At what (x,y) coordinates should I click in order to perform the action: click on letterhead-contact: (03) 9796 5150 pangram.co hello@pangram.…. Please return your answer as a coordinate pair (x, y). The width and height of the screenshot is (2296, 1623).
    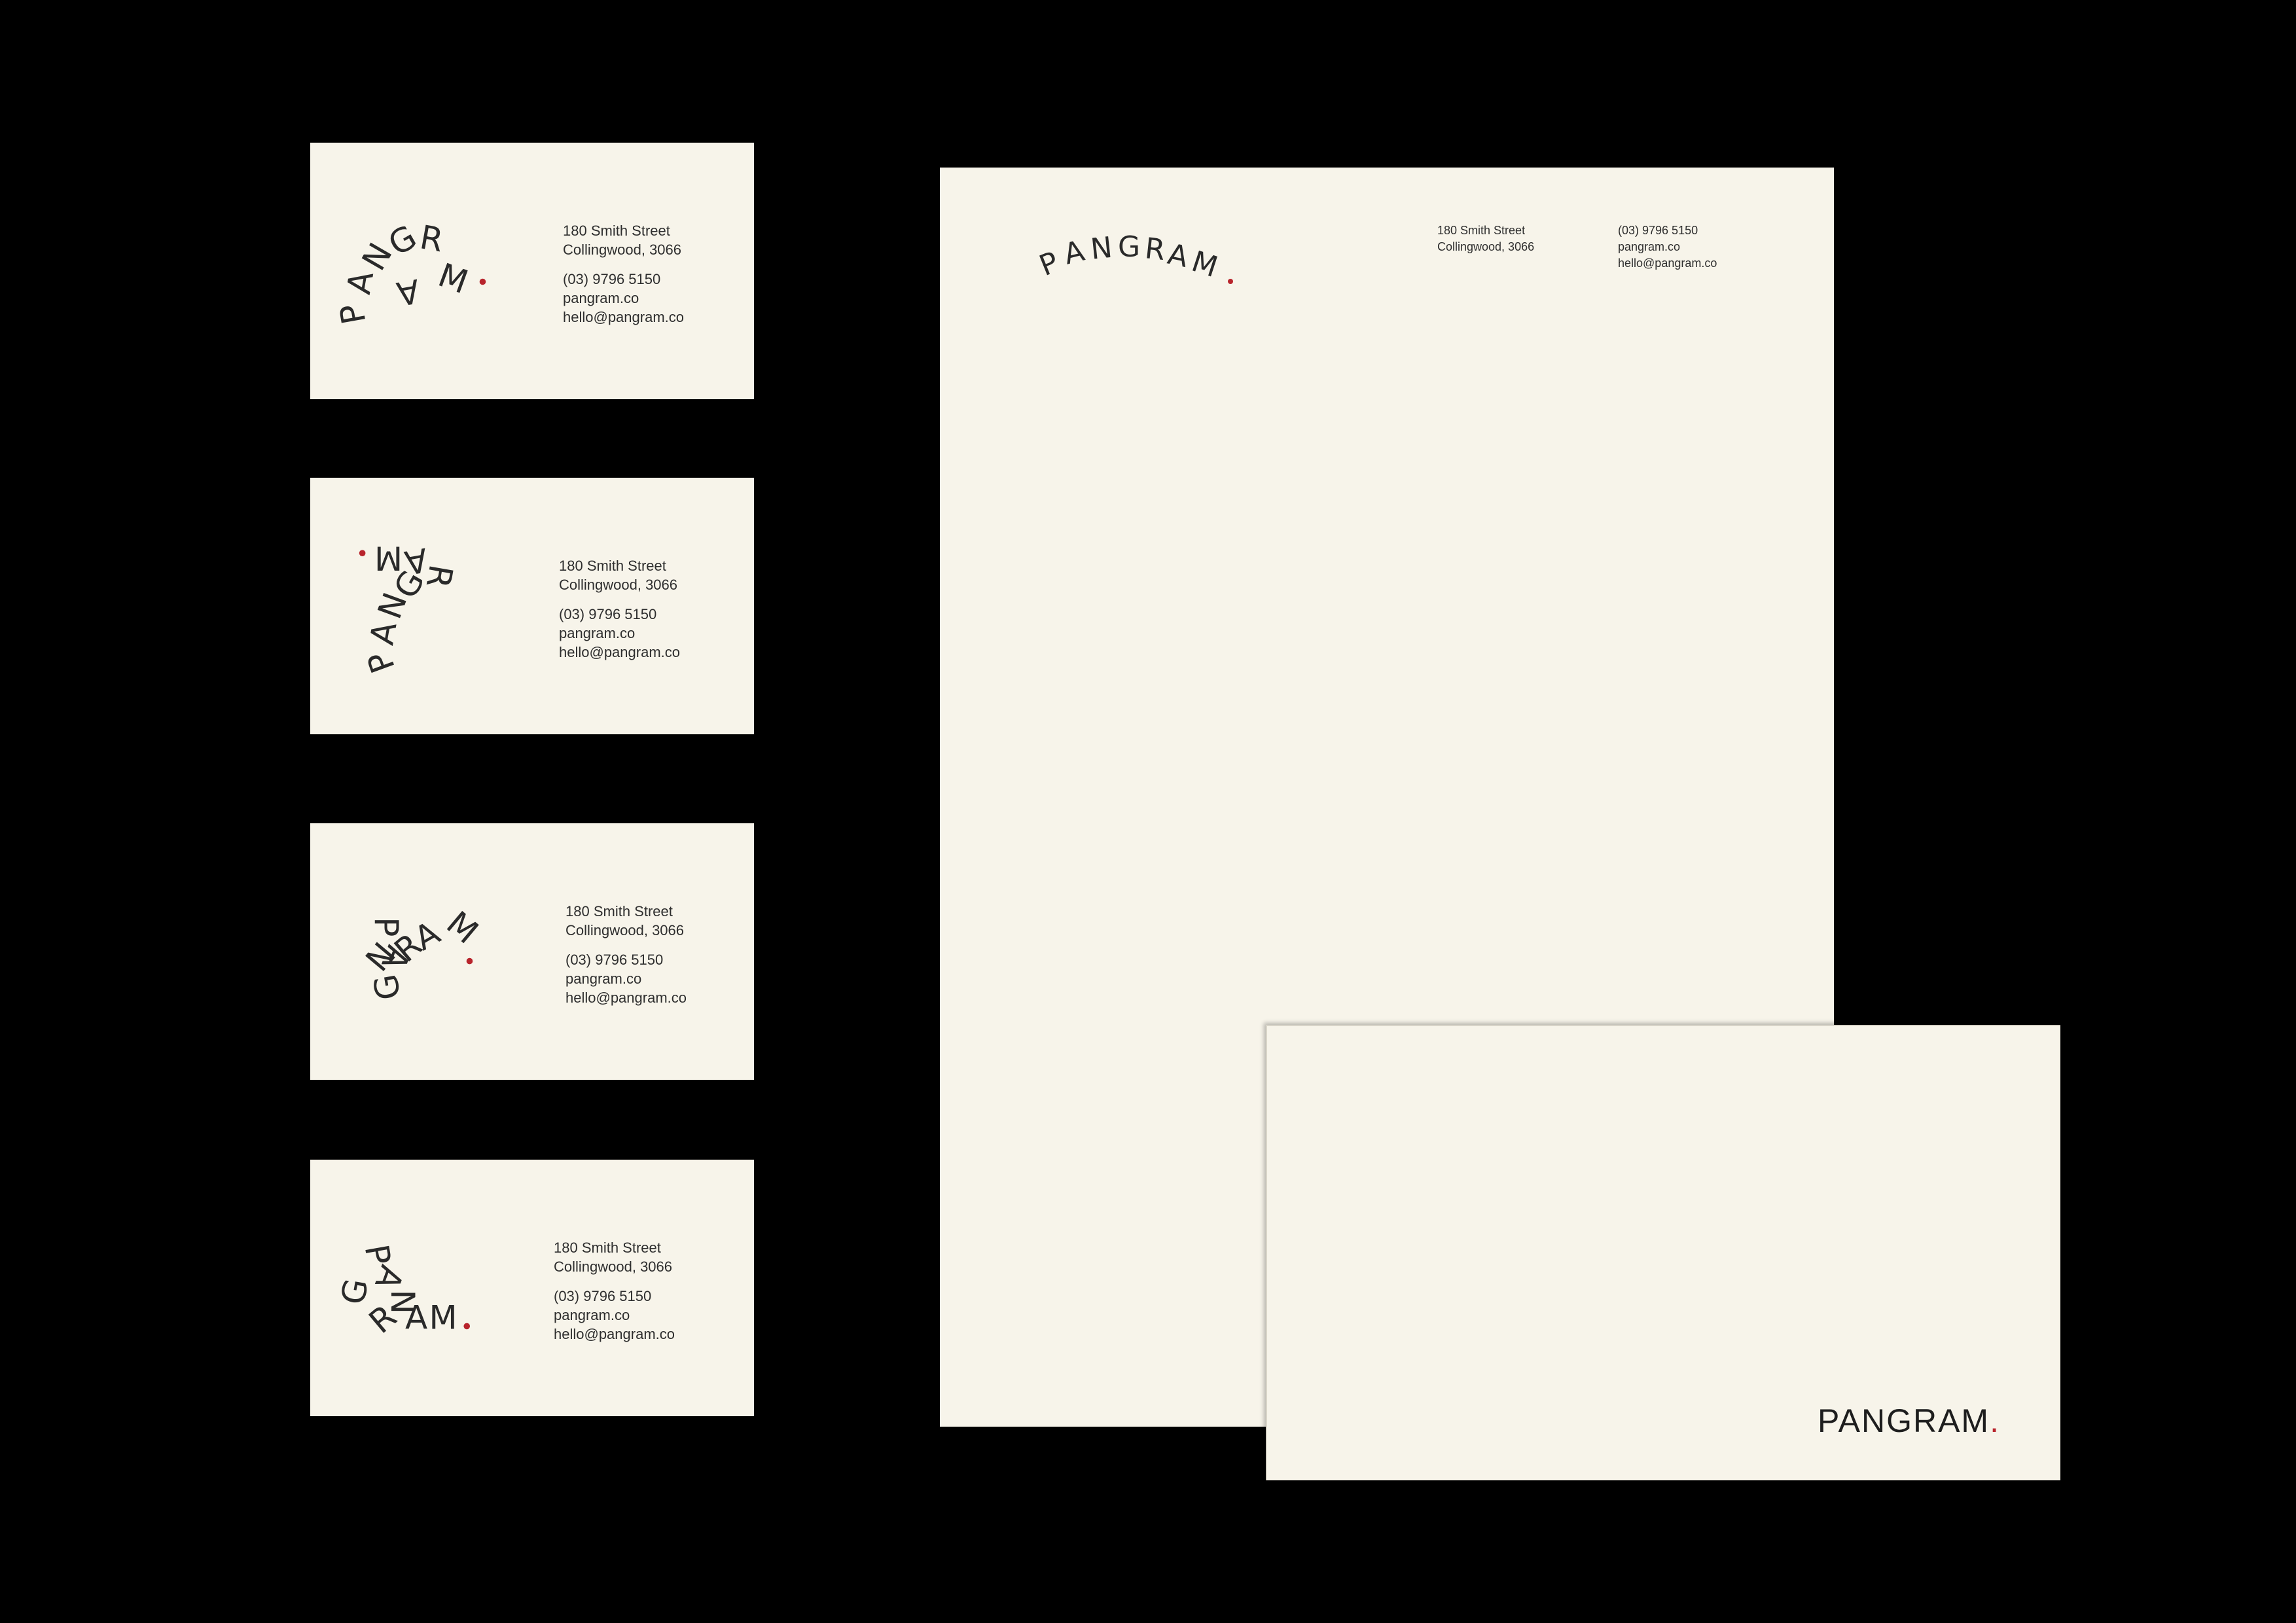
    Looking at the image, I should click on (1668, 247).